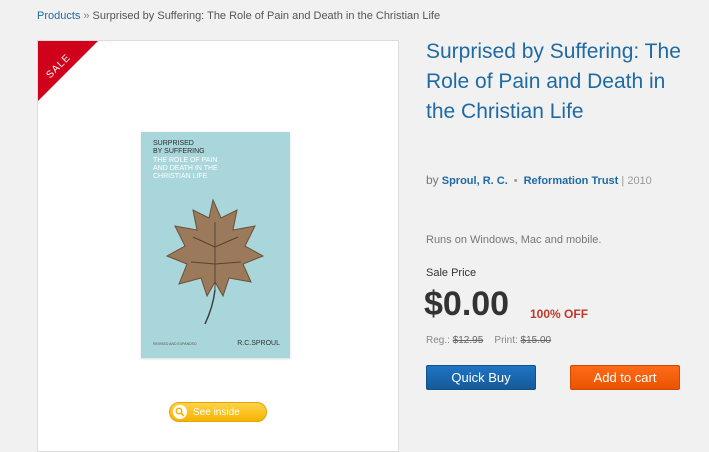  What do you see at coordinates (514, 240) in the screenshot?
I see `platform-note: Runs on Windows, Mac and mobile.` at bounding box center [514, 240].